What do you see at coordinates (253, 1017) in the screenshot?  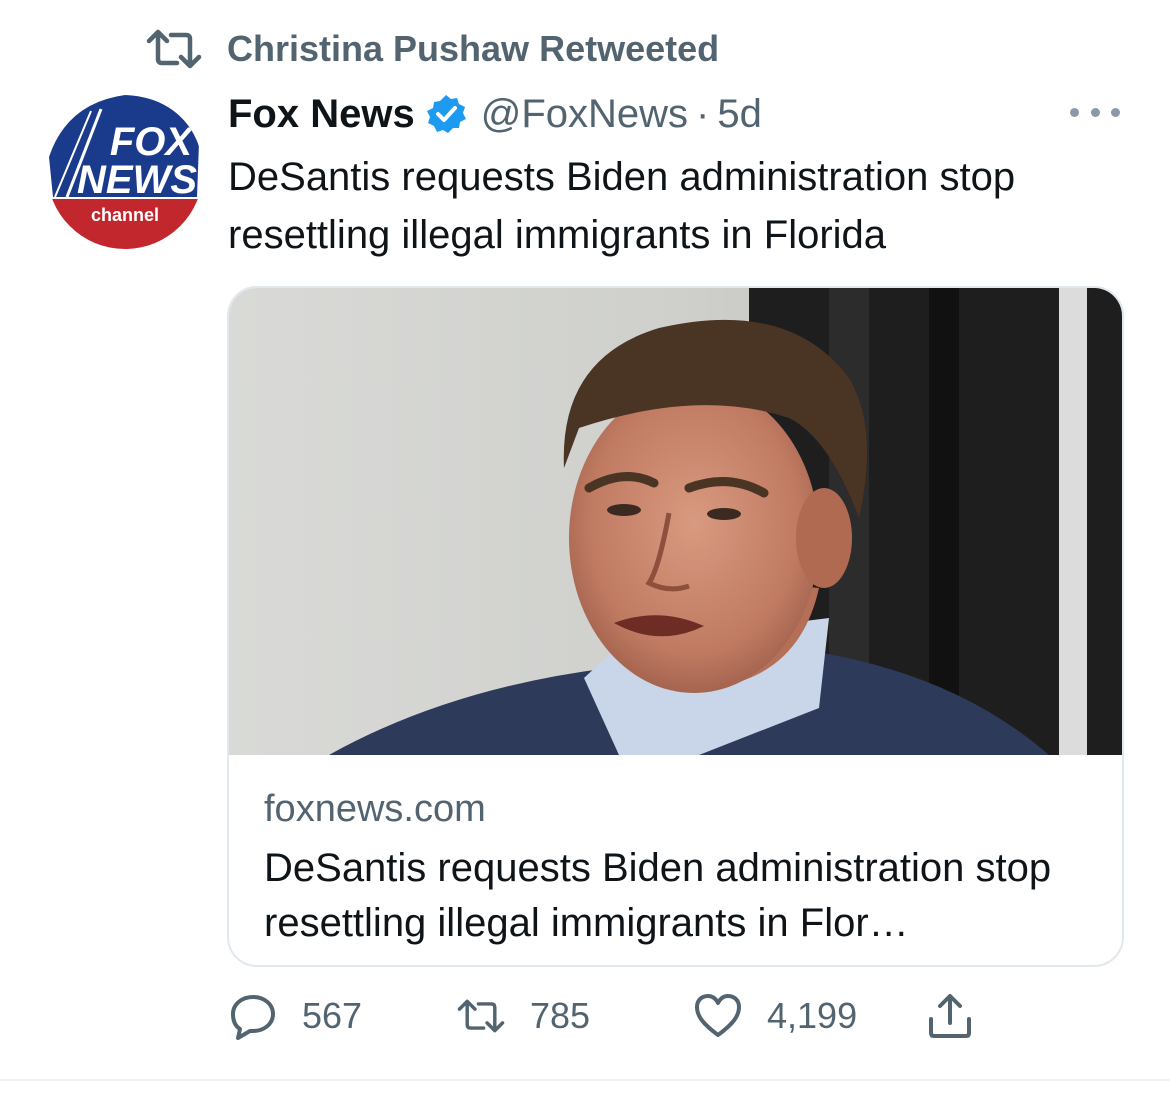 I see `reply-icon` at bounding box center [253, 1017].